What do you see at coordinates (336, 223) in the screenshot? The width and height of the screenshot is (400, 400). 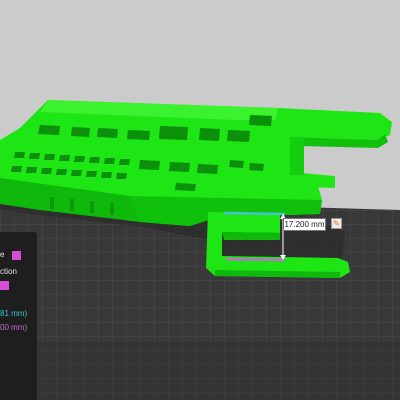 I see `pencil-edit-icon: ✎` at bounding box center [336, 223].